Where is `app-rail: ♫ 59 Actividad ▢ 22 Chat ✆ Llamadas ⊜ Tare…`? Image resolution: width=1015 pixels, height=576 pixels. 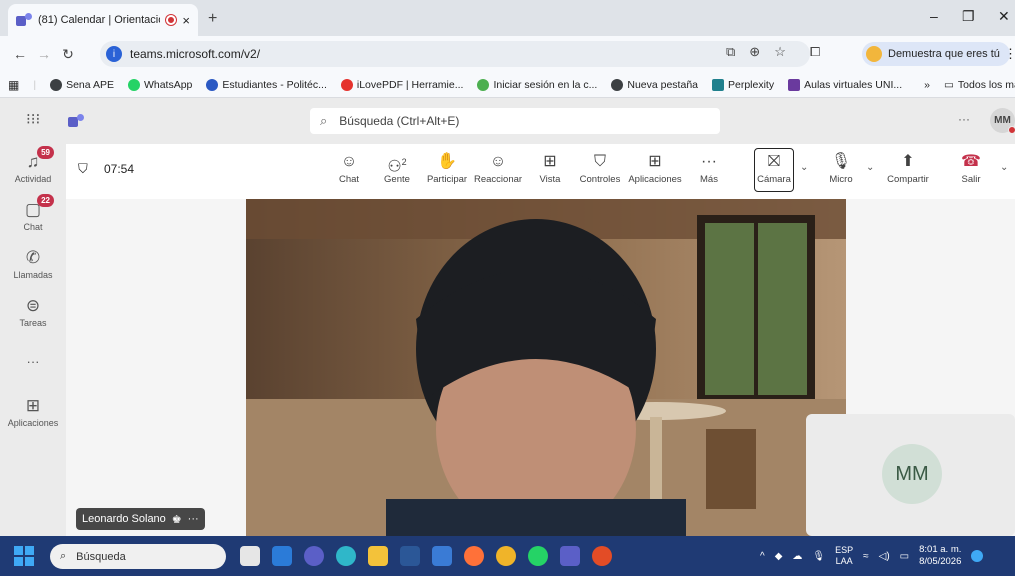
app-rail: ♫ 59 Actividad ▢ 22 Chat ✆ Llamadas ⊜ Tare… is located at coordinates (33, 340).